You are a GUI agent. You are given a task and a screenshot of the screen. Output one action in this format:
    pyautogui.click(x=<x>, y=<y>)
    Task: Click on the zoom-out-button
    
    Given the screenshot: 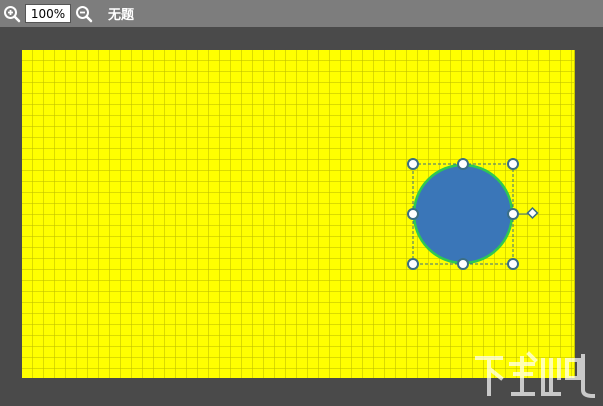 What is the action you would take?
    pyautogui.click(x=84, y=14)
    